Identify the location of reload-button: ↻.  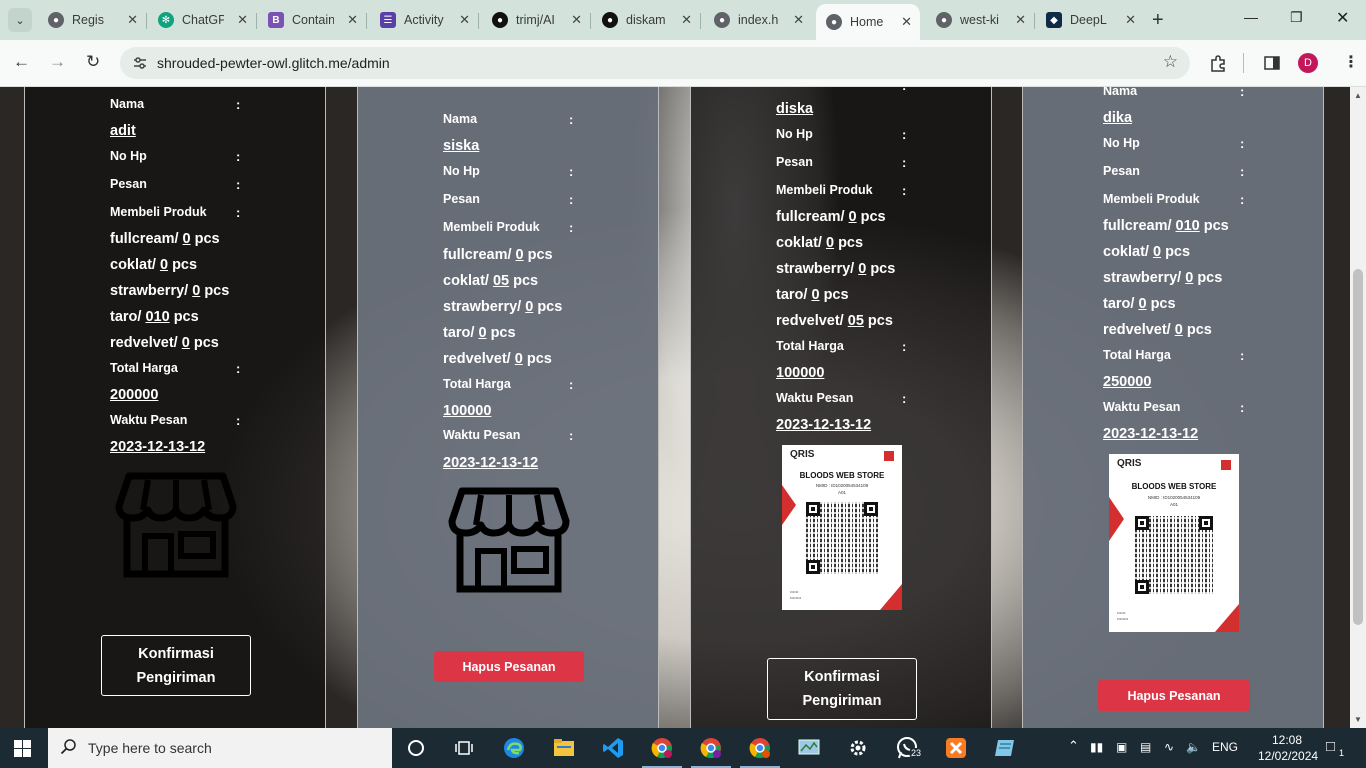
(93, 62).